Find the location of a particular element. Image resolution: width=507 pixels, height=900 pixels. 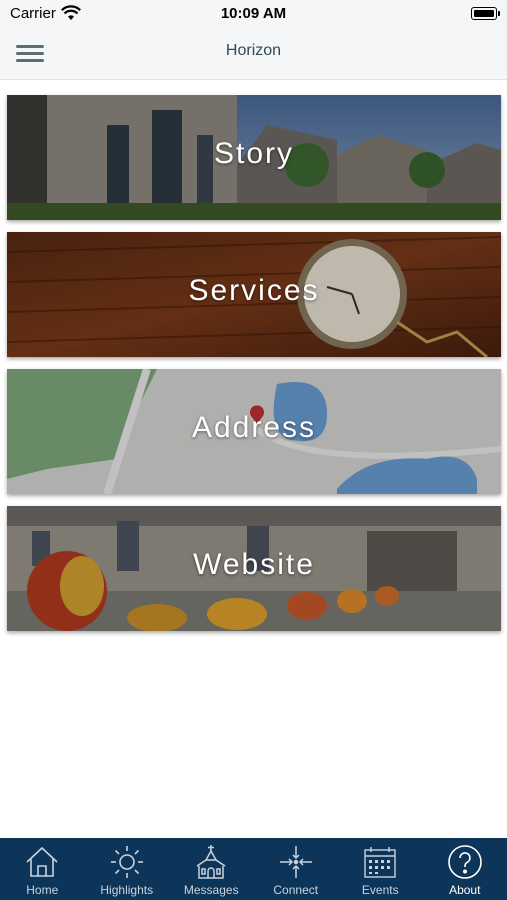

tab-label: Messages is located at coordinates (211, 890).